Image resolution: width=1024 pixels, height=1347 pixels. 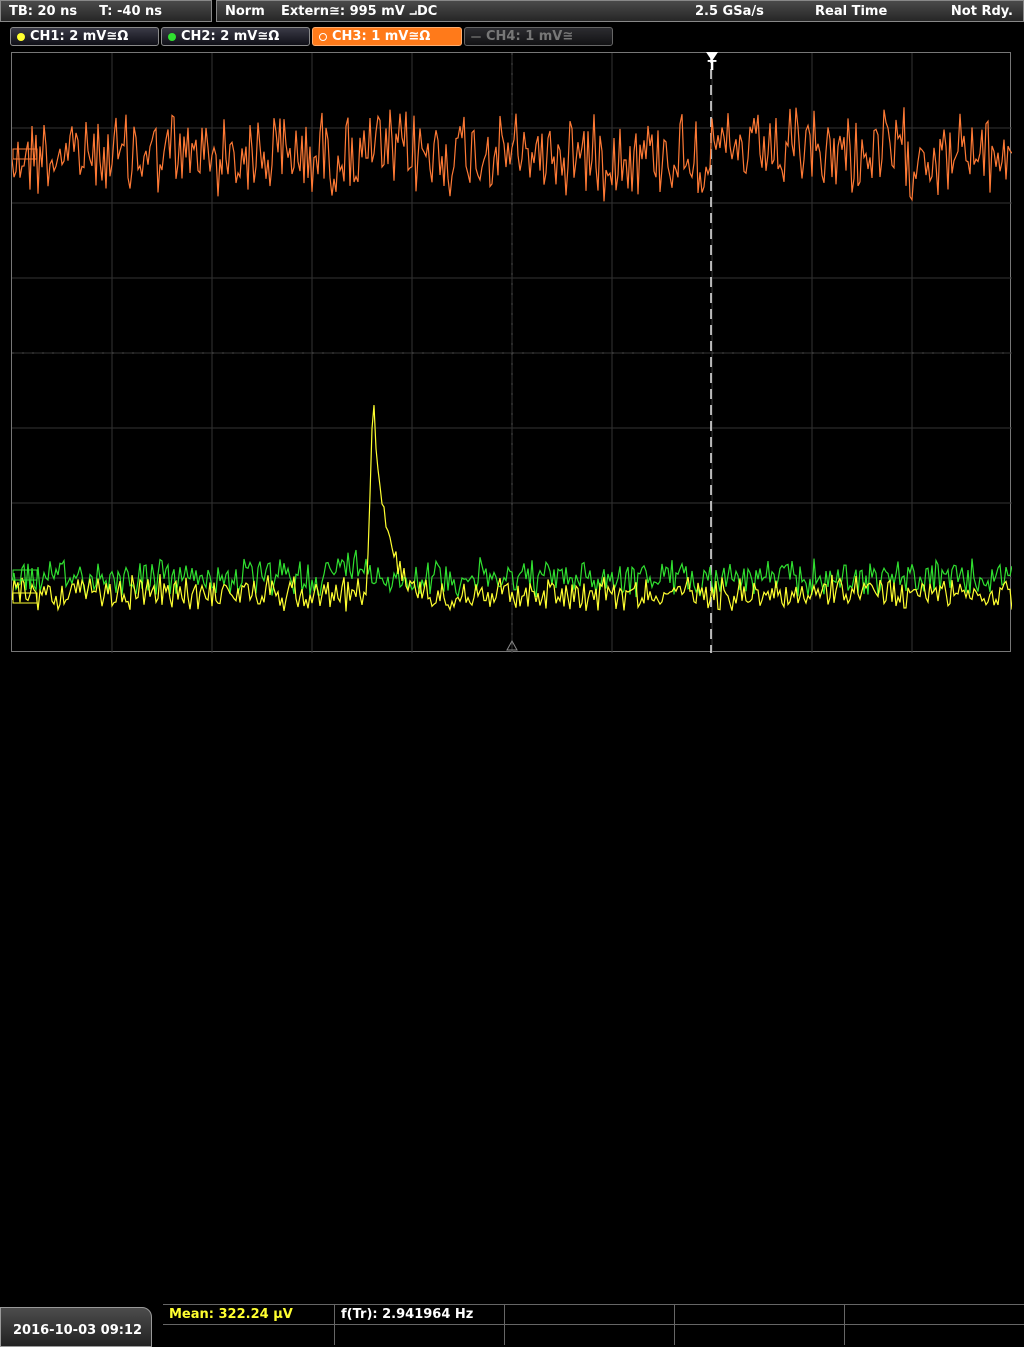 I want to click on timebase-value: TB: 20 ns, so click(x=43, y=11).